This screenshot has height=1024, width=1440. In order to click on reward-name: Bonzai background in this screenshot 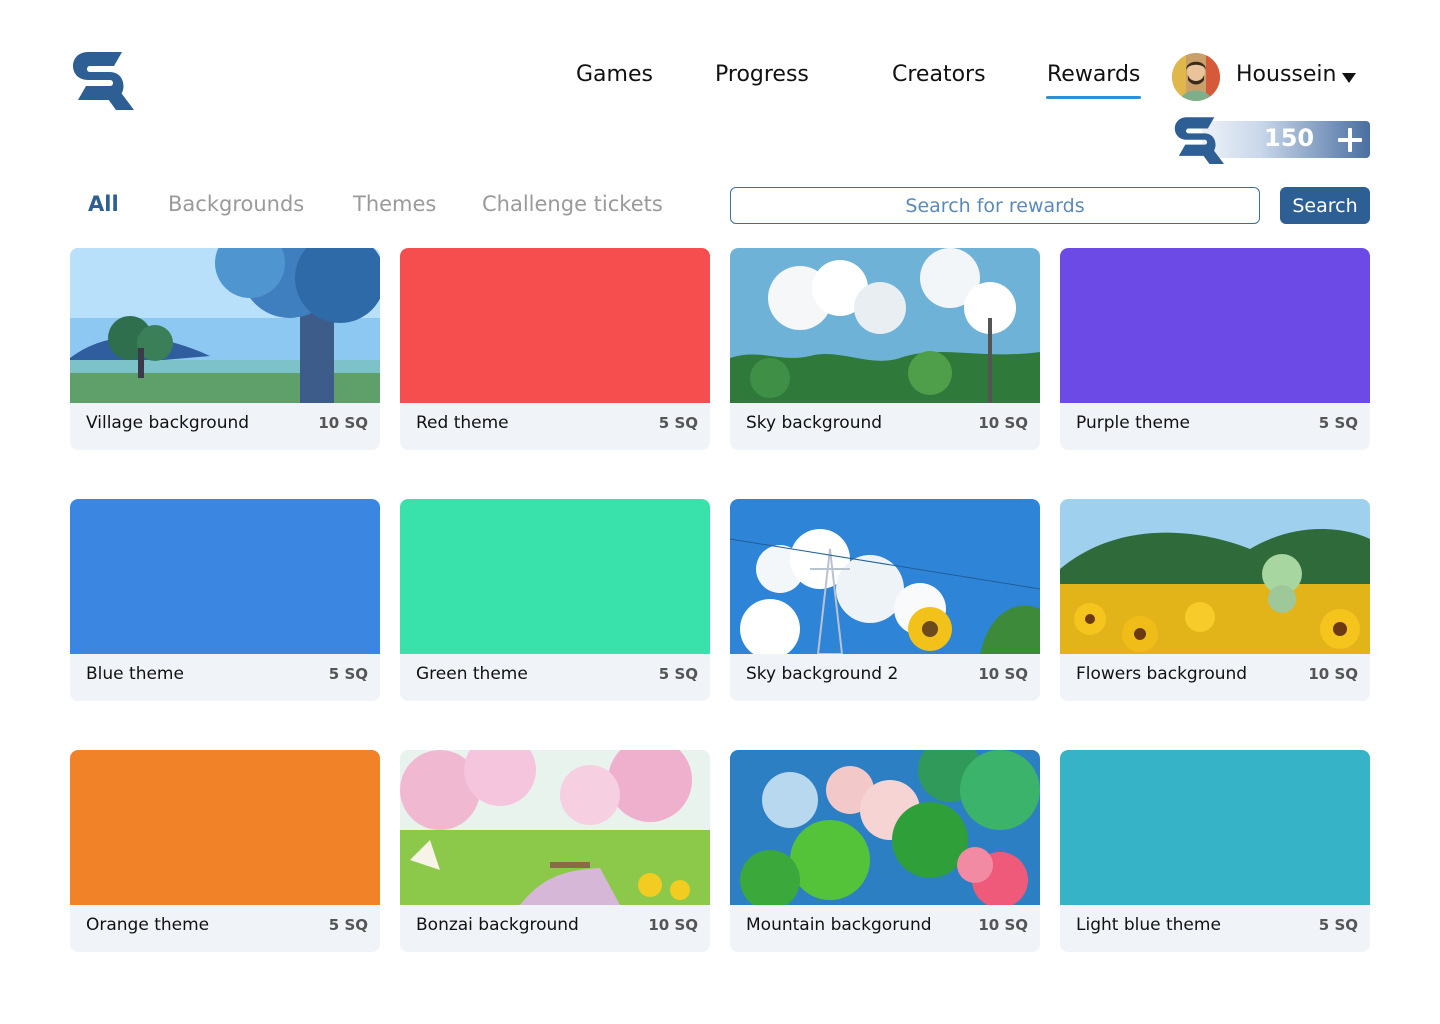, I will do `click(497, 925)`.